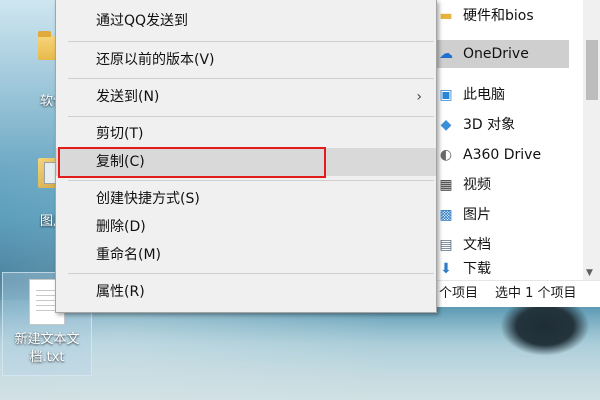 Image resolution: width=600 pixels, height=400 pixels. What do you see at coordinates (246, 21) in the screenshot?
I see `menu-item-send-via-qq: 通过QQ发送到` at bounding box center [246, 21].